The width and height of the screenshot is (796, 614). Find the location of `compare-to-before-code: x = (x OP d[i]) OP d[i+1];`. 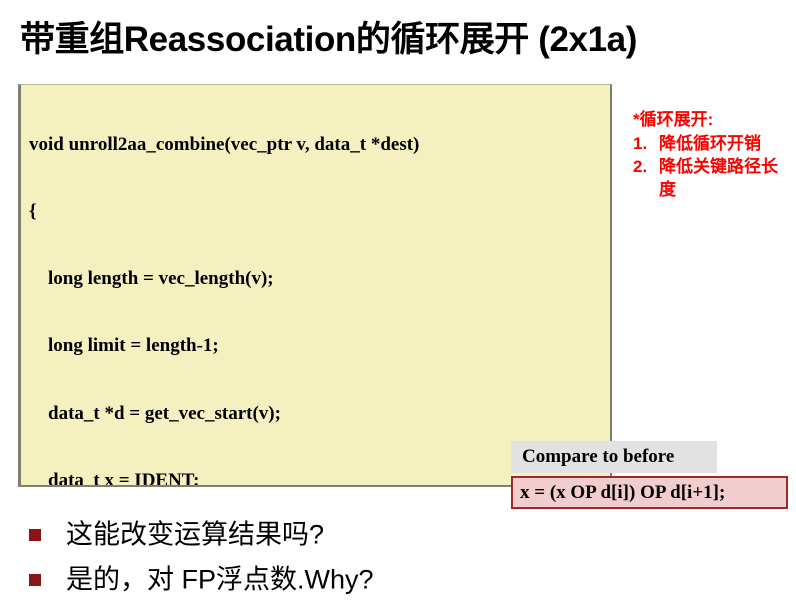

compare-to-before-code: x = (x OP d[i]) OP d[i+1]; is located at coordinates (649, 492).